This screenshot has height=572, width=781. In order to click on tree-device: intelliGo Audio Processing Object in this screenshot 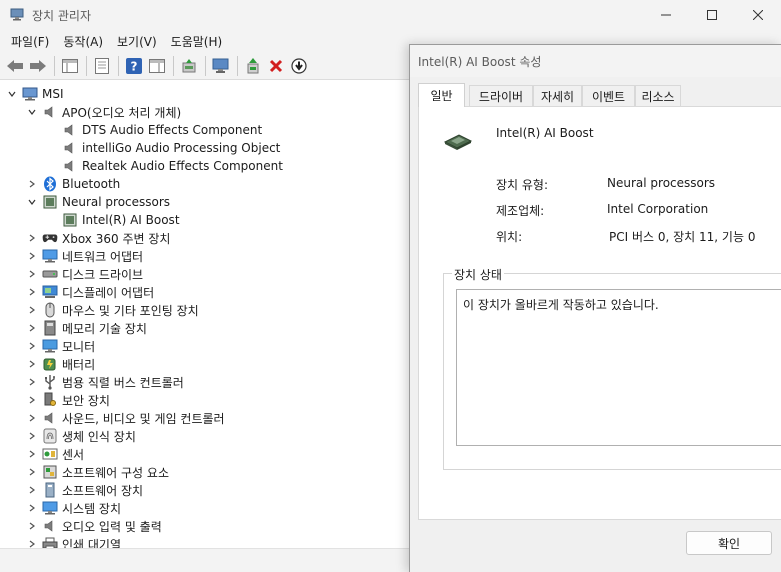, I will do `click(163, 148)`.